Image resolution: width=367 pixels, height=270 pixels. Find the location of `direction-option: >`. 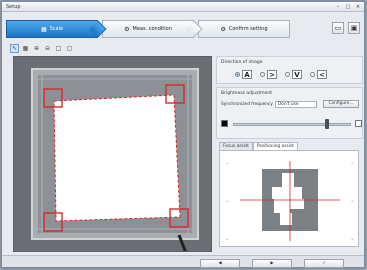

direction-option: > is located at coordinates (268, 74).